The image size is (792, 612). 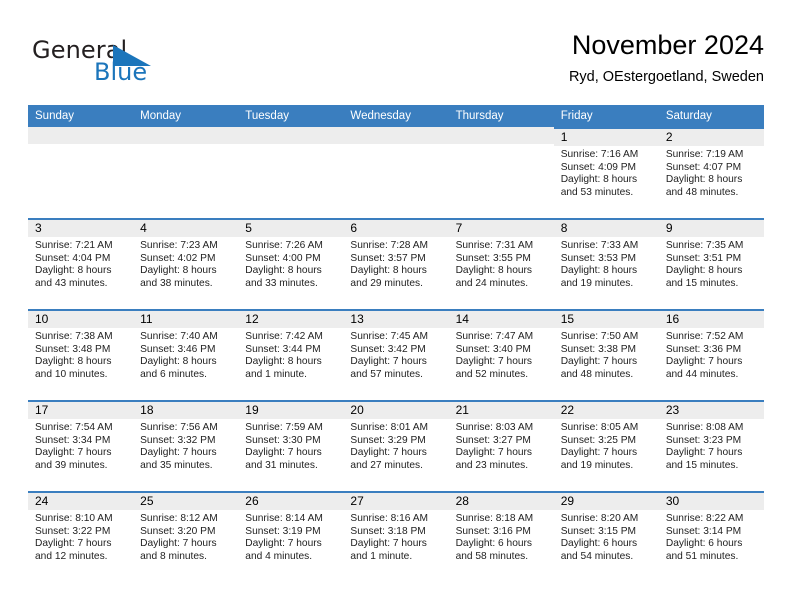 What do you see at coordinates (702, 283) in the screenshot?
I see `daylight-text-line2: and 15 minutes.` at bounding box center [702, 283].